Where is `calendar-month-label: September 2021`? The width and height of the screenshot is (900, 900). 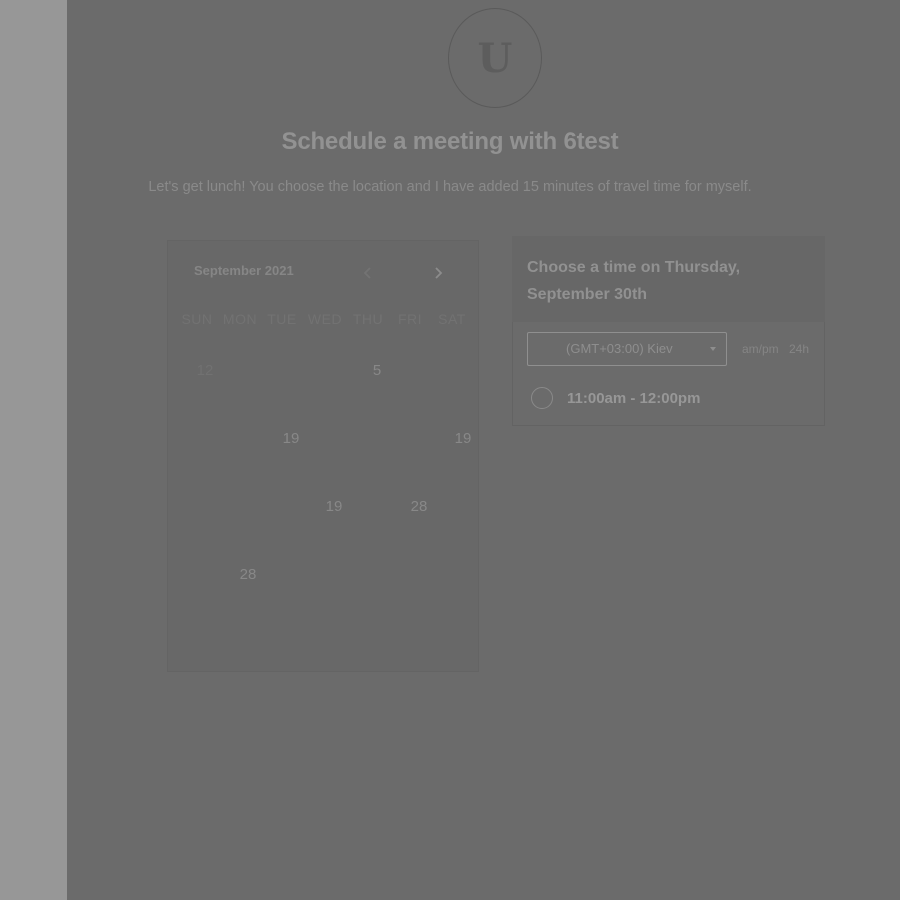
calendar-month-label: September 2021 is located at coordinates (244, 270).